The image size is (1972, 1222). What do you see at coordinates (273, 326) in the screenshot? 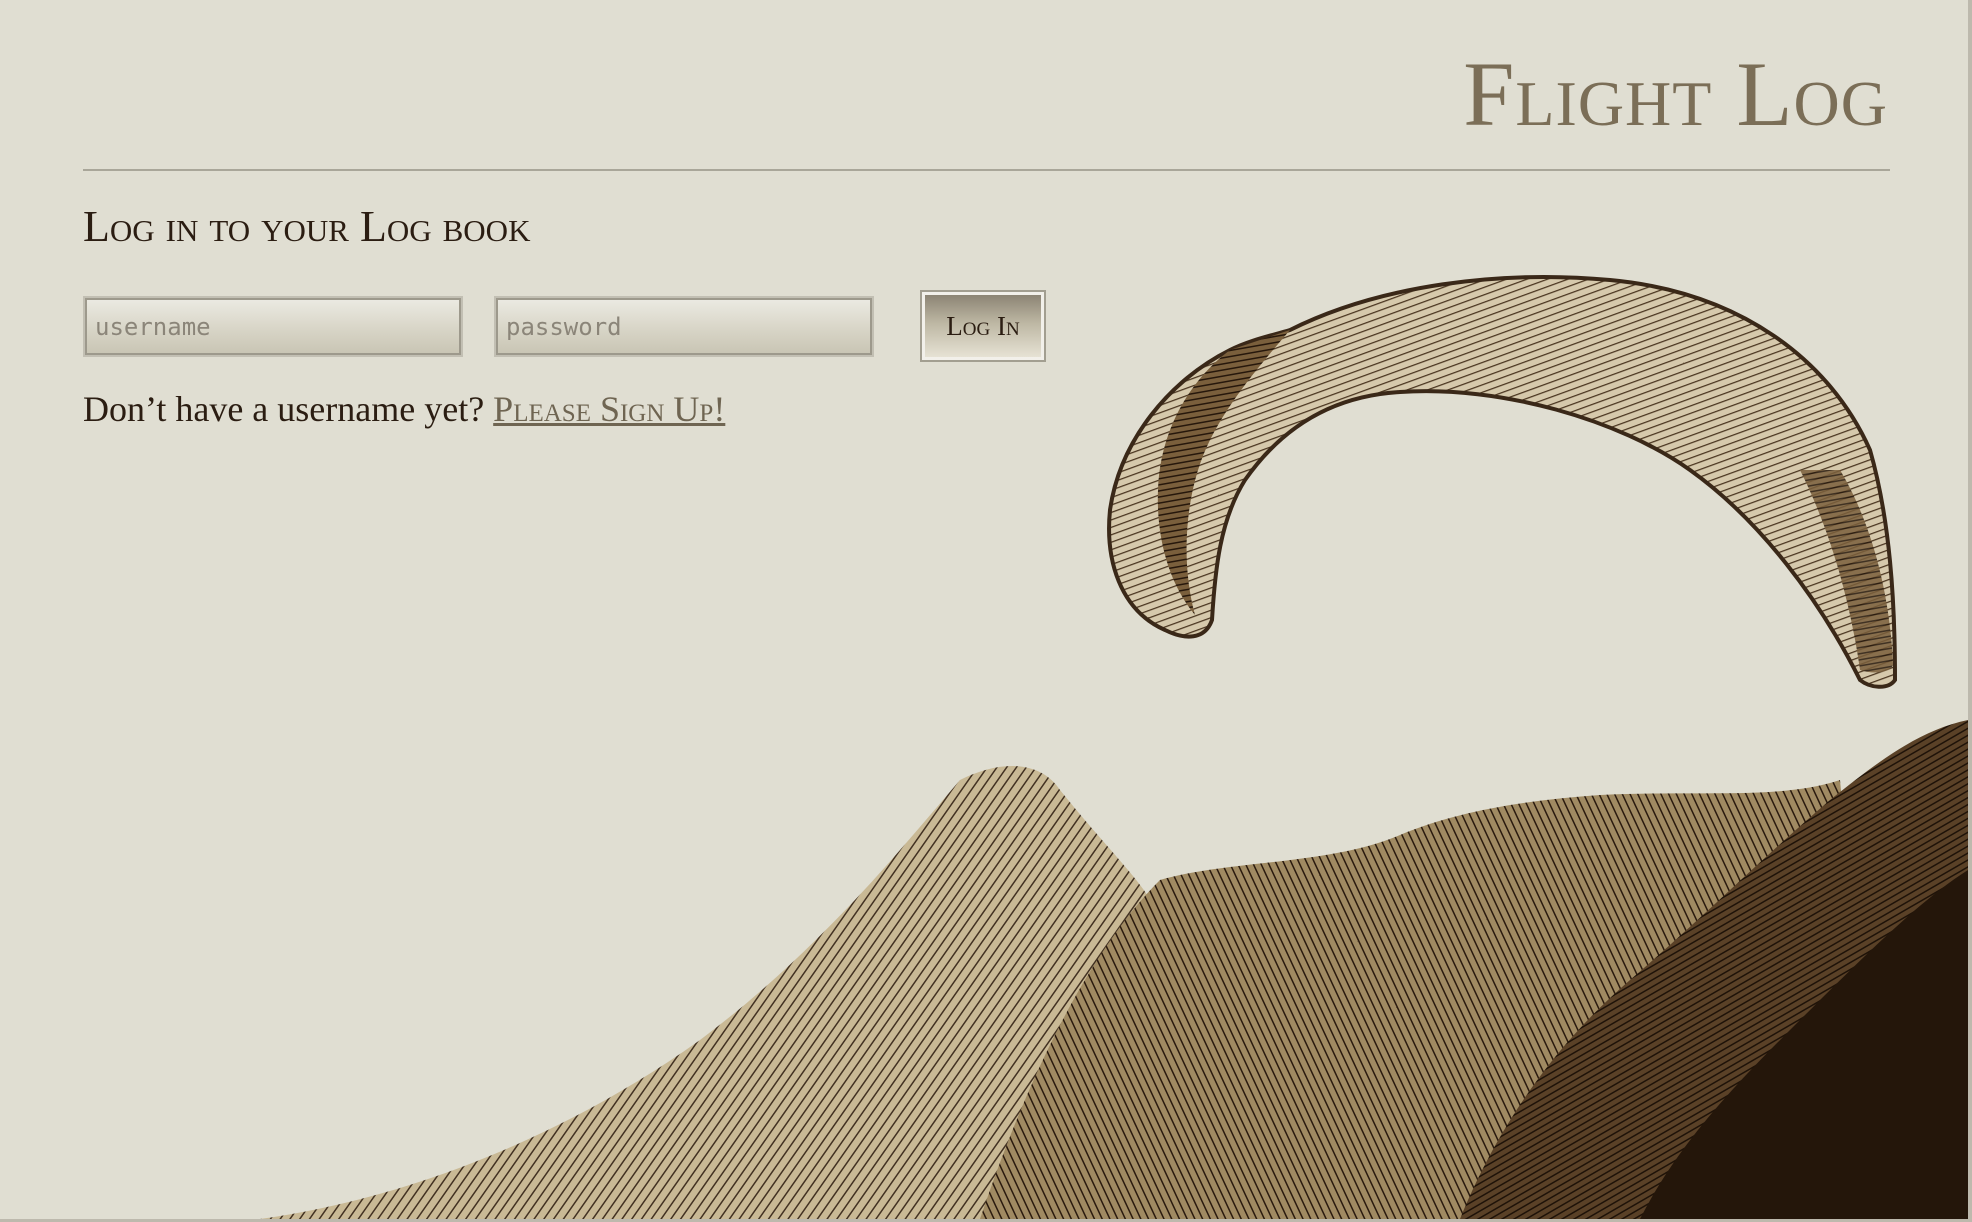
I see `username-input` at bounding box center [273, 326].